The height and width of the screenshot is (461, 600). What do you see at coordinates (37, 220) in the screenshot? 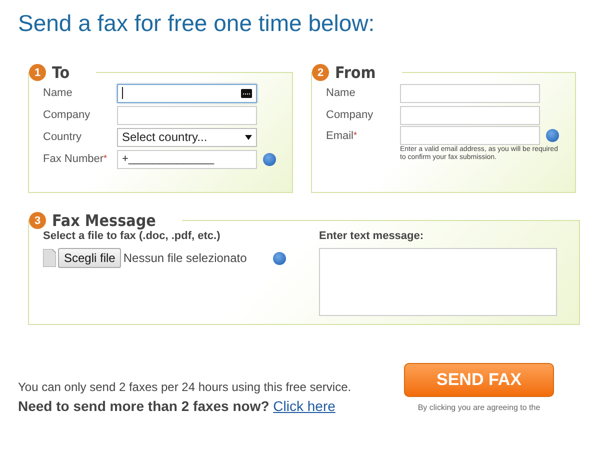
I see `step-number: 3` at bounding box center [37, 220].